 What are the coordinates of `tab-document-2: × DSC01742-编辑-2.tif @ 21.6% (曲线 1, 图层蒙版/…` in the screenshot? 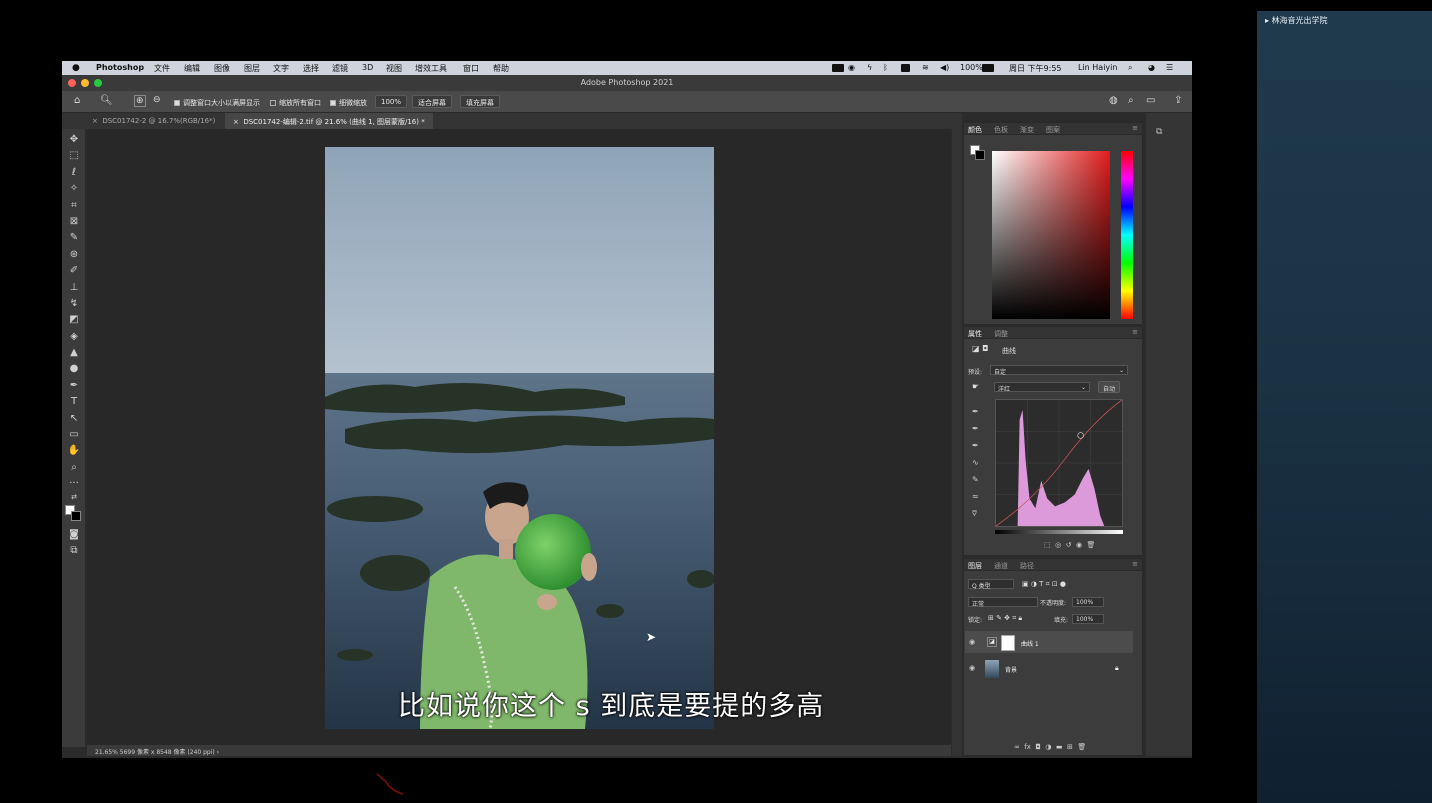 It's located at (329, 121).